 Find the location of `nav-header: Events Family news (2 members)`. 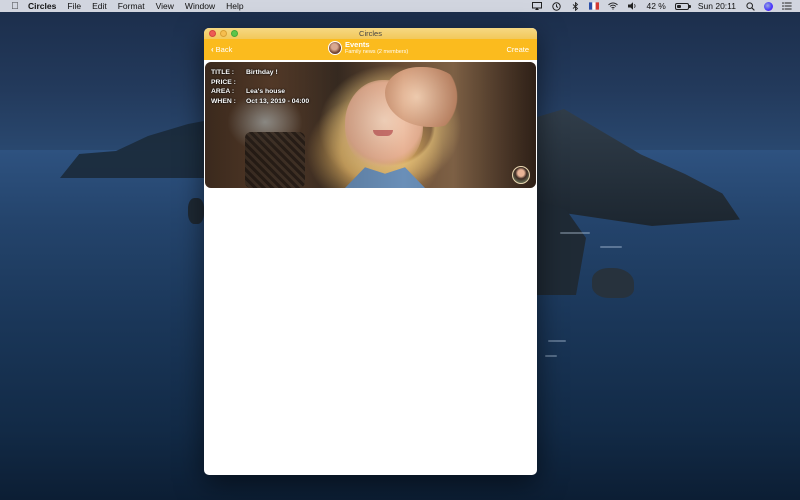

nav-header: Events Family news (2 members) is located at coordinates (368, 48).